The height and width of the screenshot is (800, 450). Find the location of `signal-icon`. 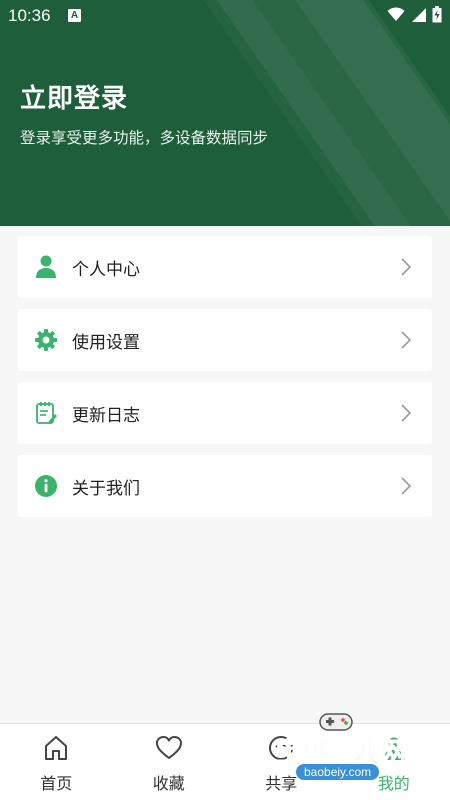

signal-icon is located at coordinates (419, 15).